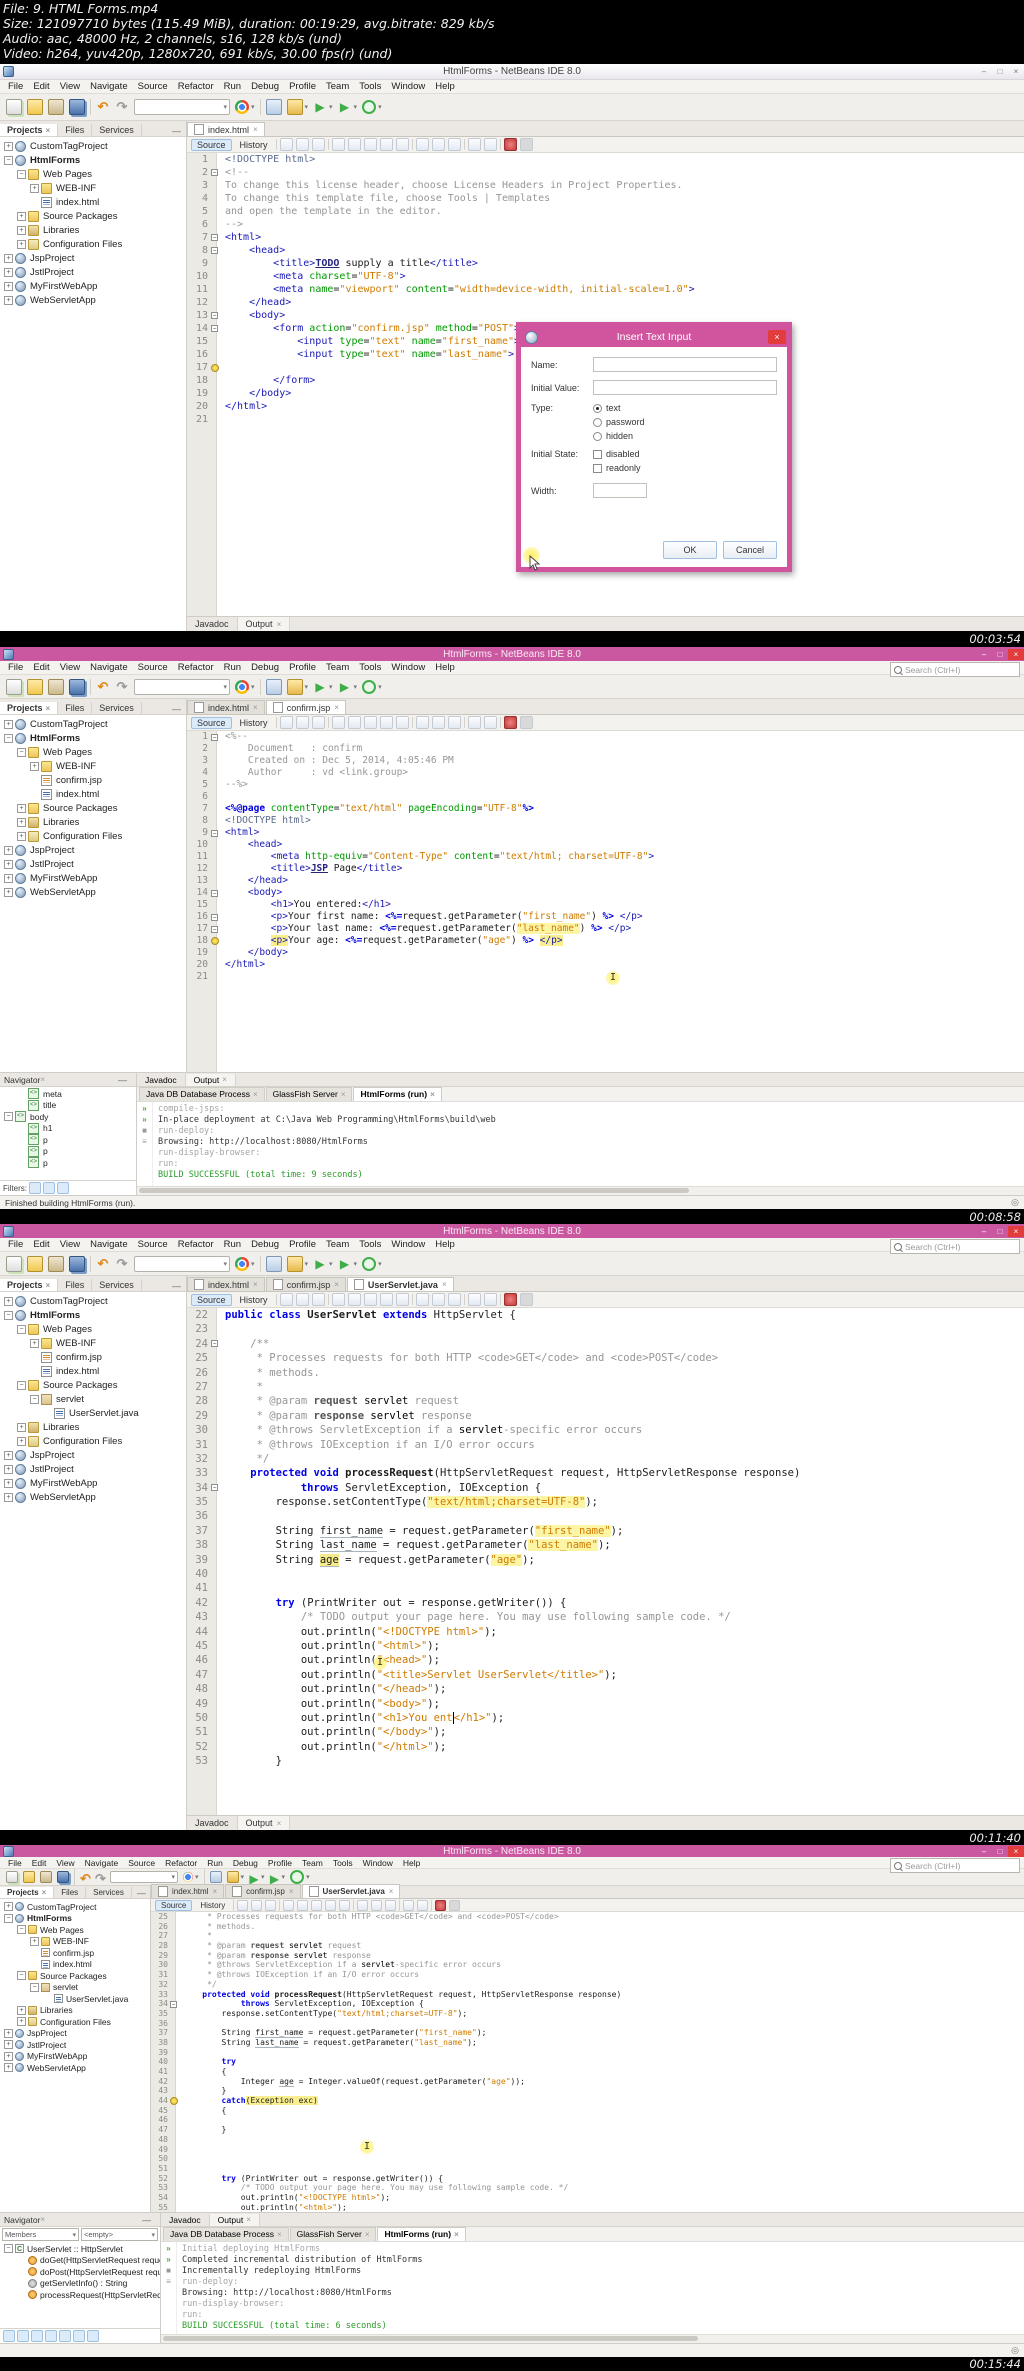 This screenshot has width=1024, height=2371. I want to click on type-option-password: password, so click(619, 422).